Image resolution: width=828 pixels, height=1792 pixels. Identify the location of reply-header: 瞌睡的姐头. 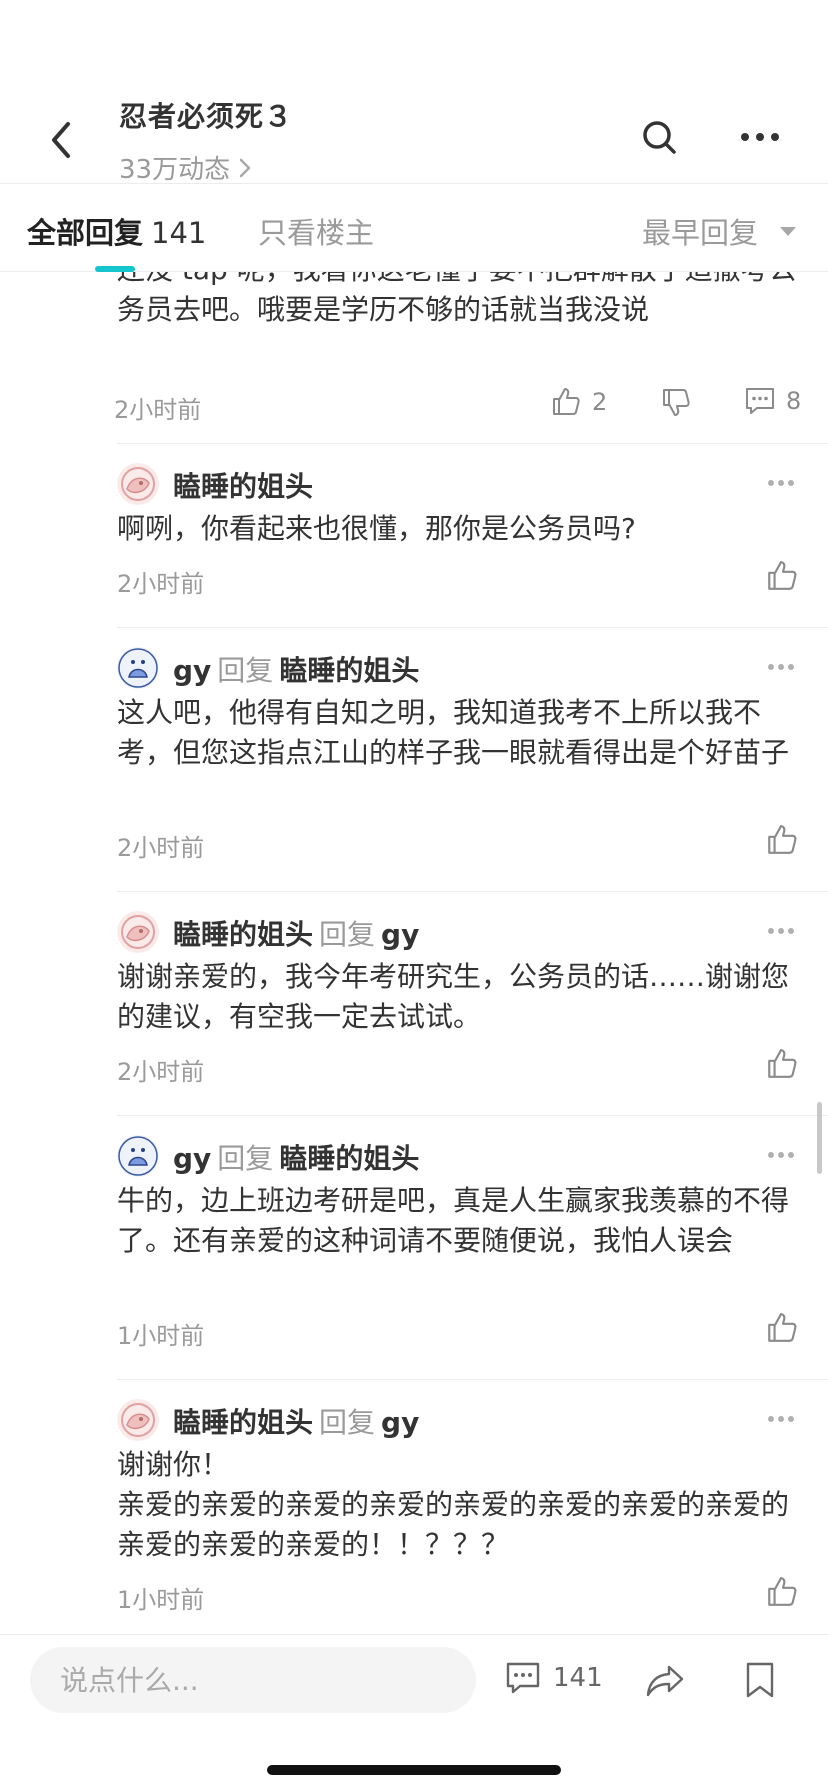
(243, 485).